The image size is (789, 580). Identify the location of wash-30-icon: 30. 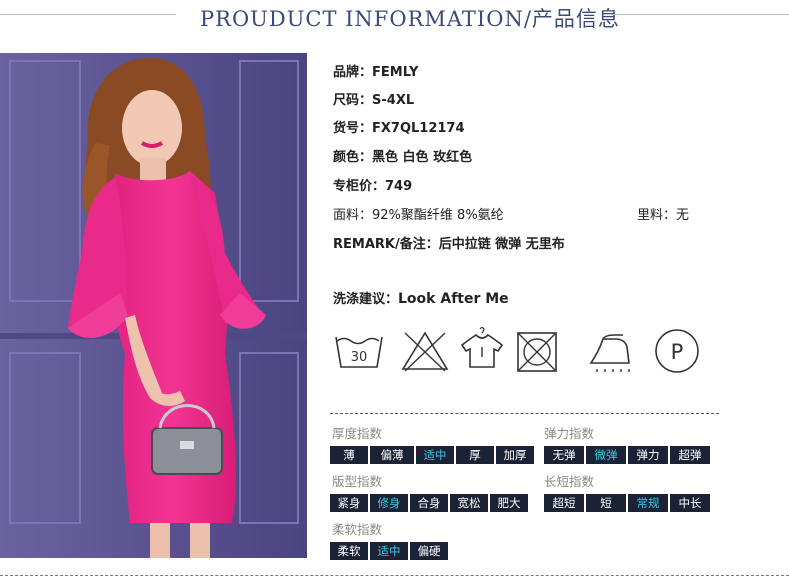
(359, 351).